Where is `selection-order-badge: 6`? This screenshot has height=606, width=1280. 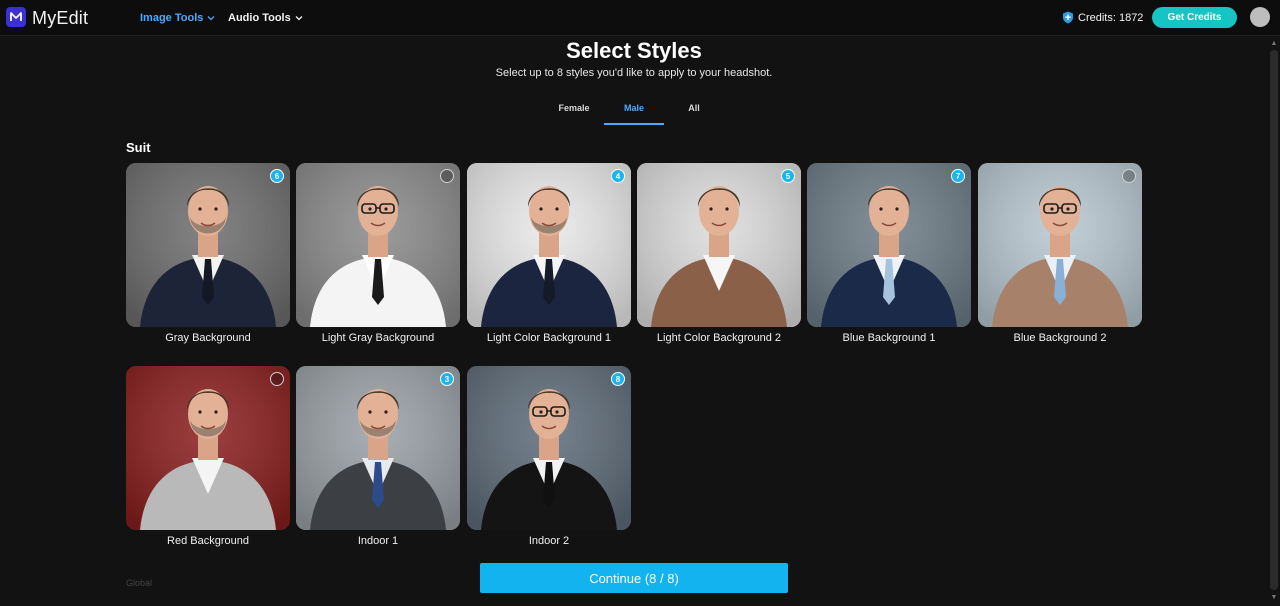
selection-order-badge: 6 is located at coordinates (277, 176).